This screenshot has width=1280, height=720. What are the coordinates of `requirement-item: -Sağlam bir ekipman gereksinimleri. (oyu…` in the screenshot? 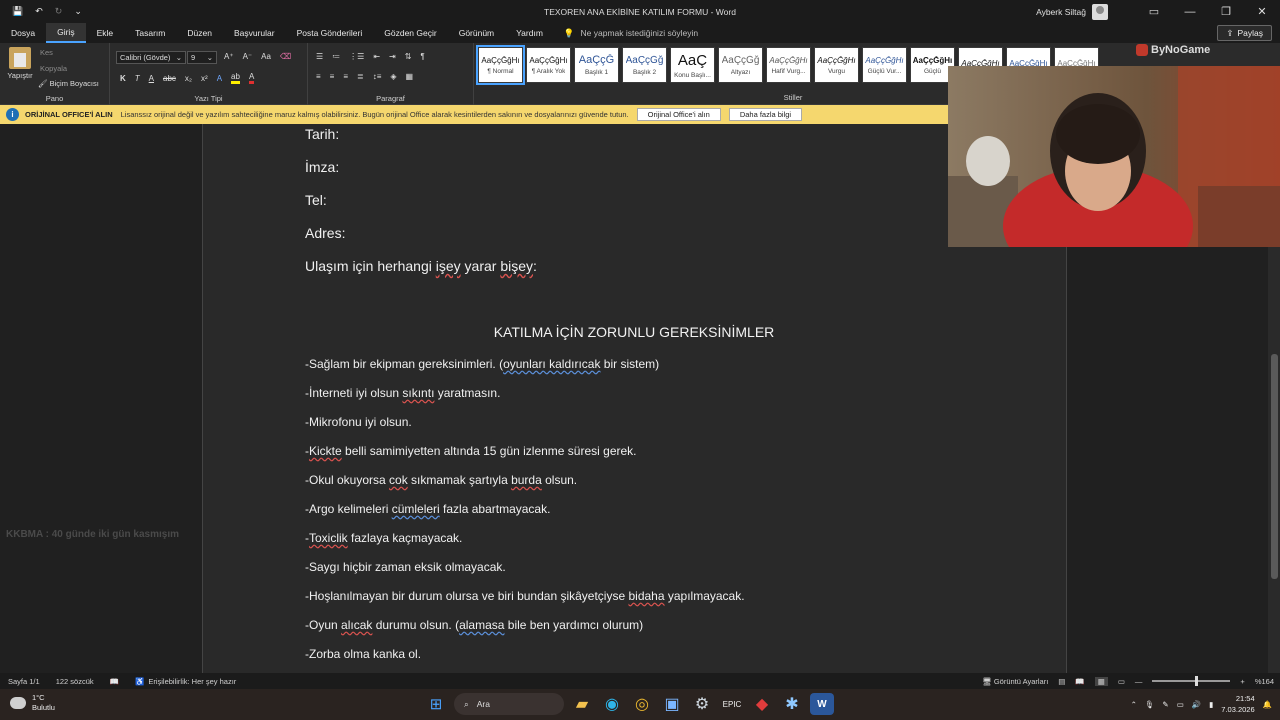 It's located at (482, 364).